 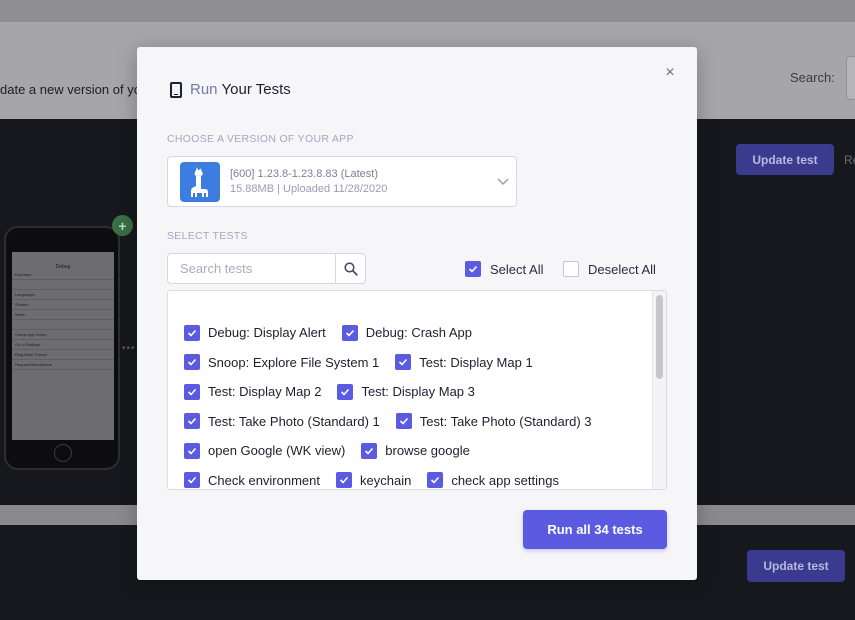 What do you see at coordinates (294, 362) in the screenshot?
I see `test-label: Snoop: Explore File System 1` at bounding box center [294, 362].